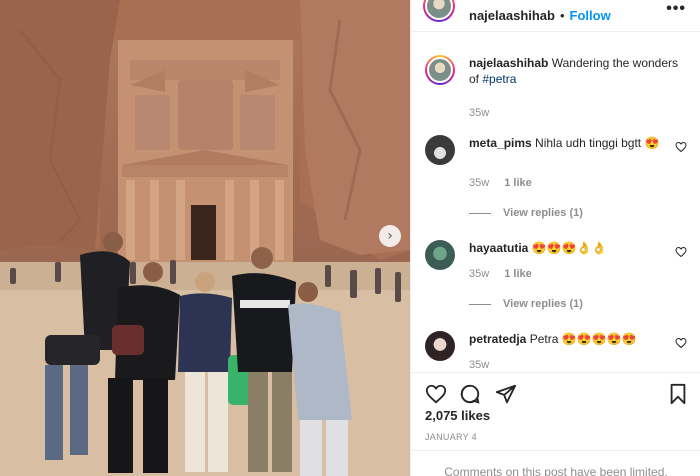  What do you see at coordinates (436, 394) in the screenshot?
I see `like-heart-icon` at bounding box center [436, 394].